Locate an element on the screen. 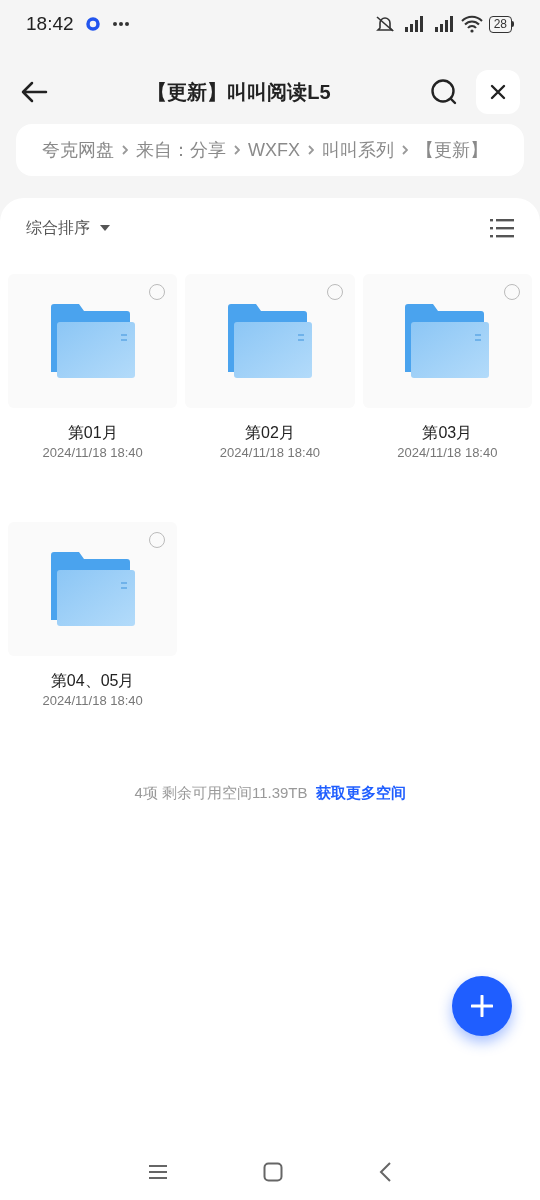 The image size is (540, 1200). search-icon is located at coordinates (444, 92).